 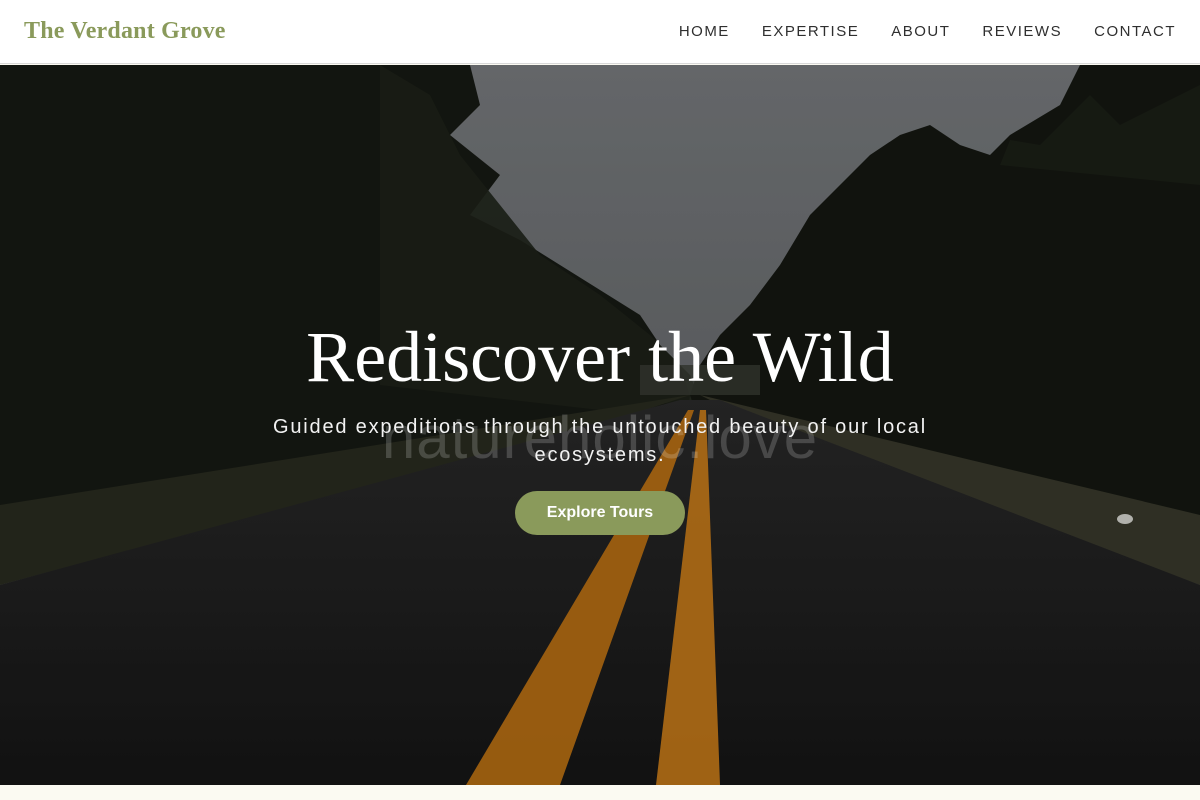 What do you see at coordinates (125, 31) in the screenshot?
I see `brand-logo: The Verdant Grove` at bounding box center [125, 31].